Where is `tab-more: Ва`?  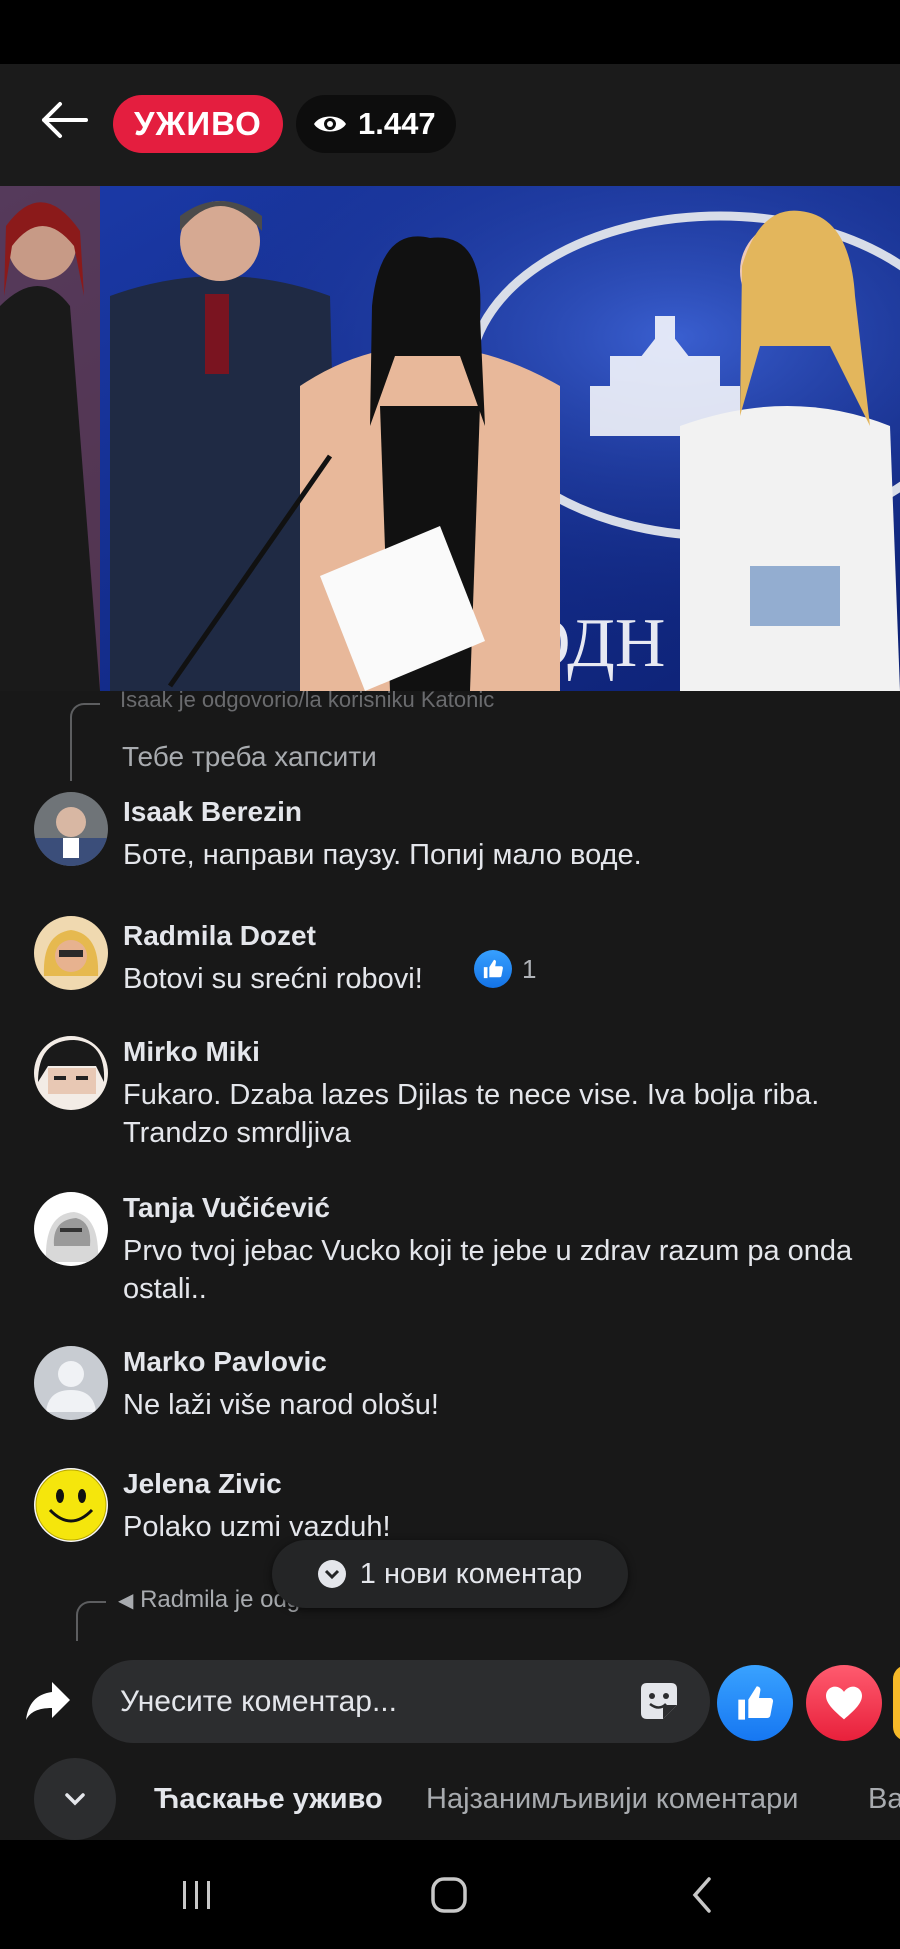 tab-more: Ва is located at coordinates (884, 1799).